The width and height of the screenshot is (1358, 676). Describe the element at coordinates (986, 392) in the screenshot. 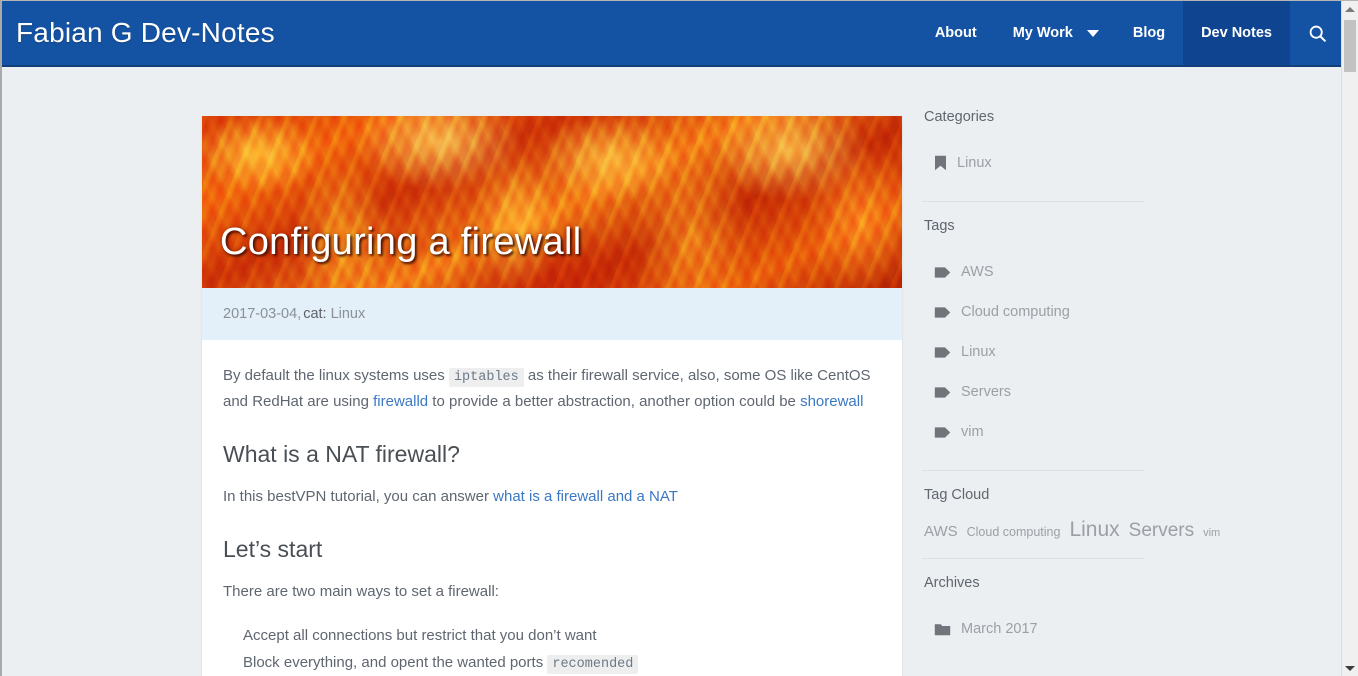

I see `sidebar-item-label: Servers` at that location.